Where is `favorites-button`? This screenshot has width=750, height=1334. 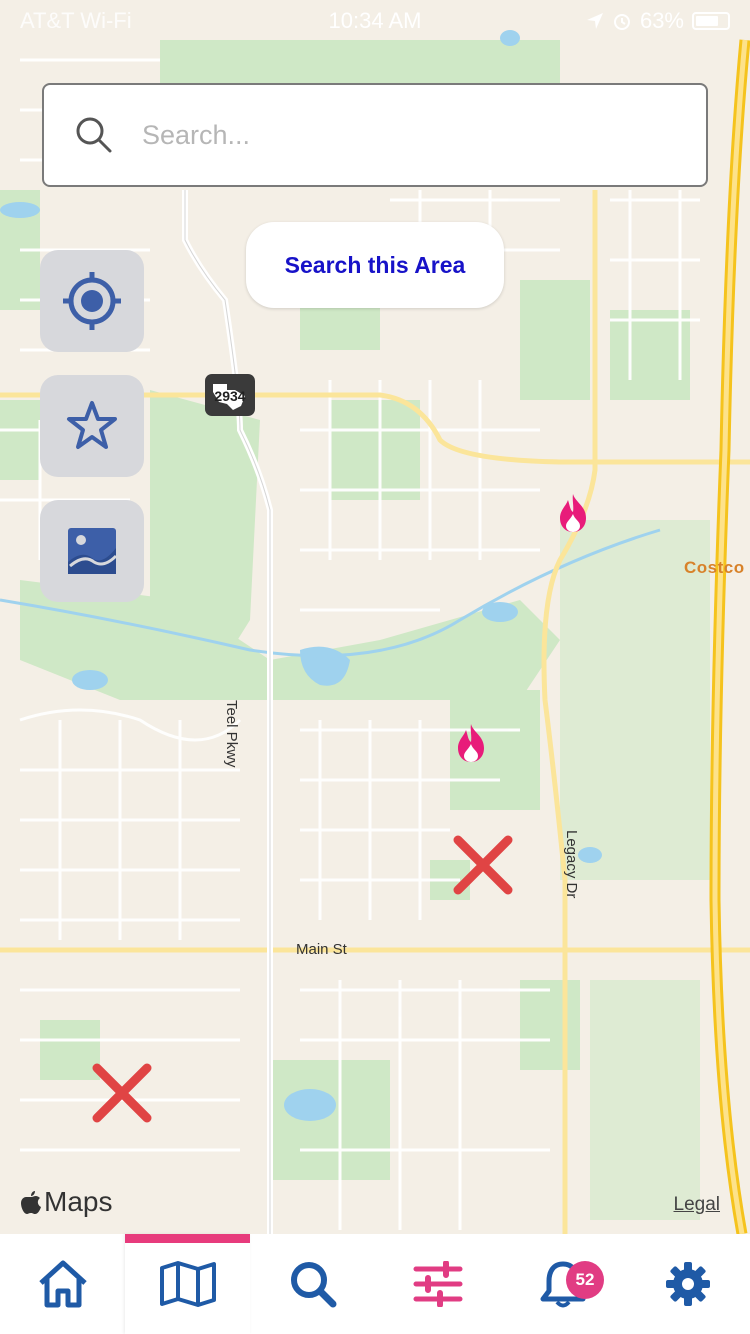 favorites-button is located at coordinates (92, 426).